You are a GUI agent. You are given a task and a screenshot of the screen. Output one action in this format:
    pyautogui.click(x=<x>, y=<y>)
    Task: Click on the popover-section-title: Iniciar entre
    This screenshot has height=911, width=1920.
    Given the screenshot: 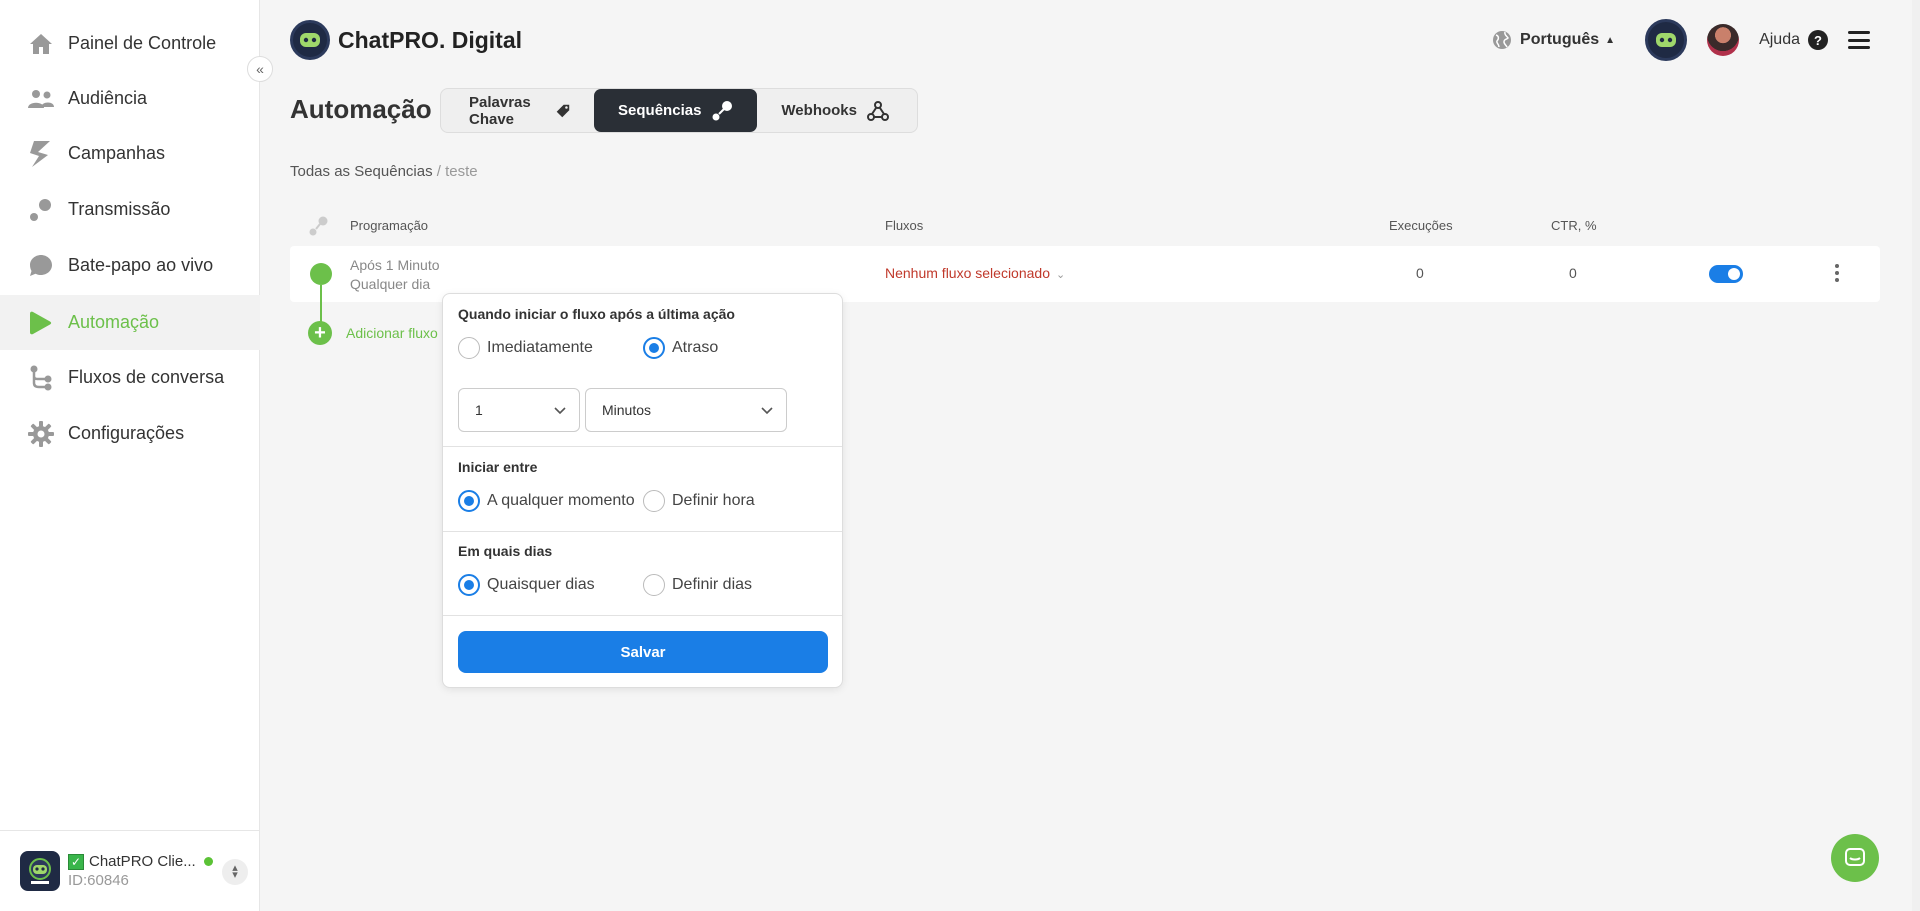 What is the action you would take?
    pyautogui.click(x=498, y=467)
    